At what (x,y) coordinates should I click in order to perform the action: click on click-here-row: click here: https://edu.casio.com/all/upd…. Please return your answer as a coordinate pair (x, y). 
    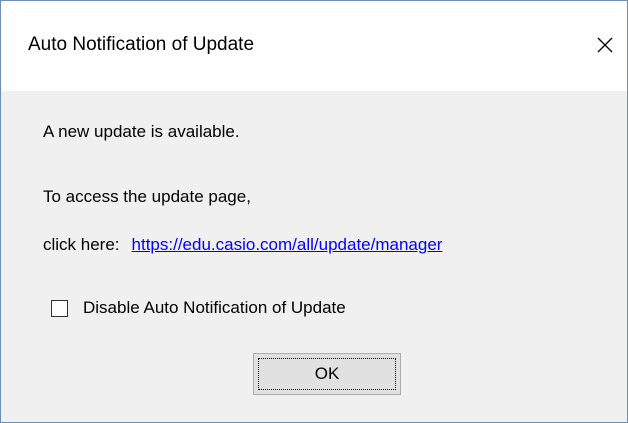
    Looking at the image, I should click on (242, 245).